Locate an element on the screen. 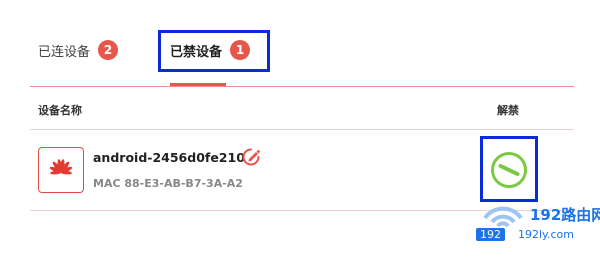  huawei-logo-icon is located at coordinates (61, 167).